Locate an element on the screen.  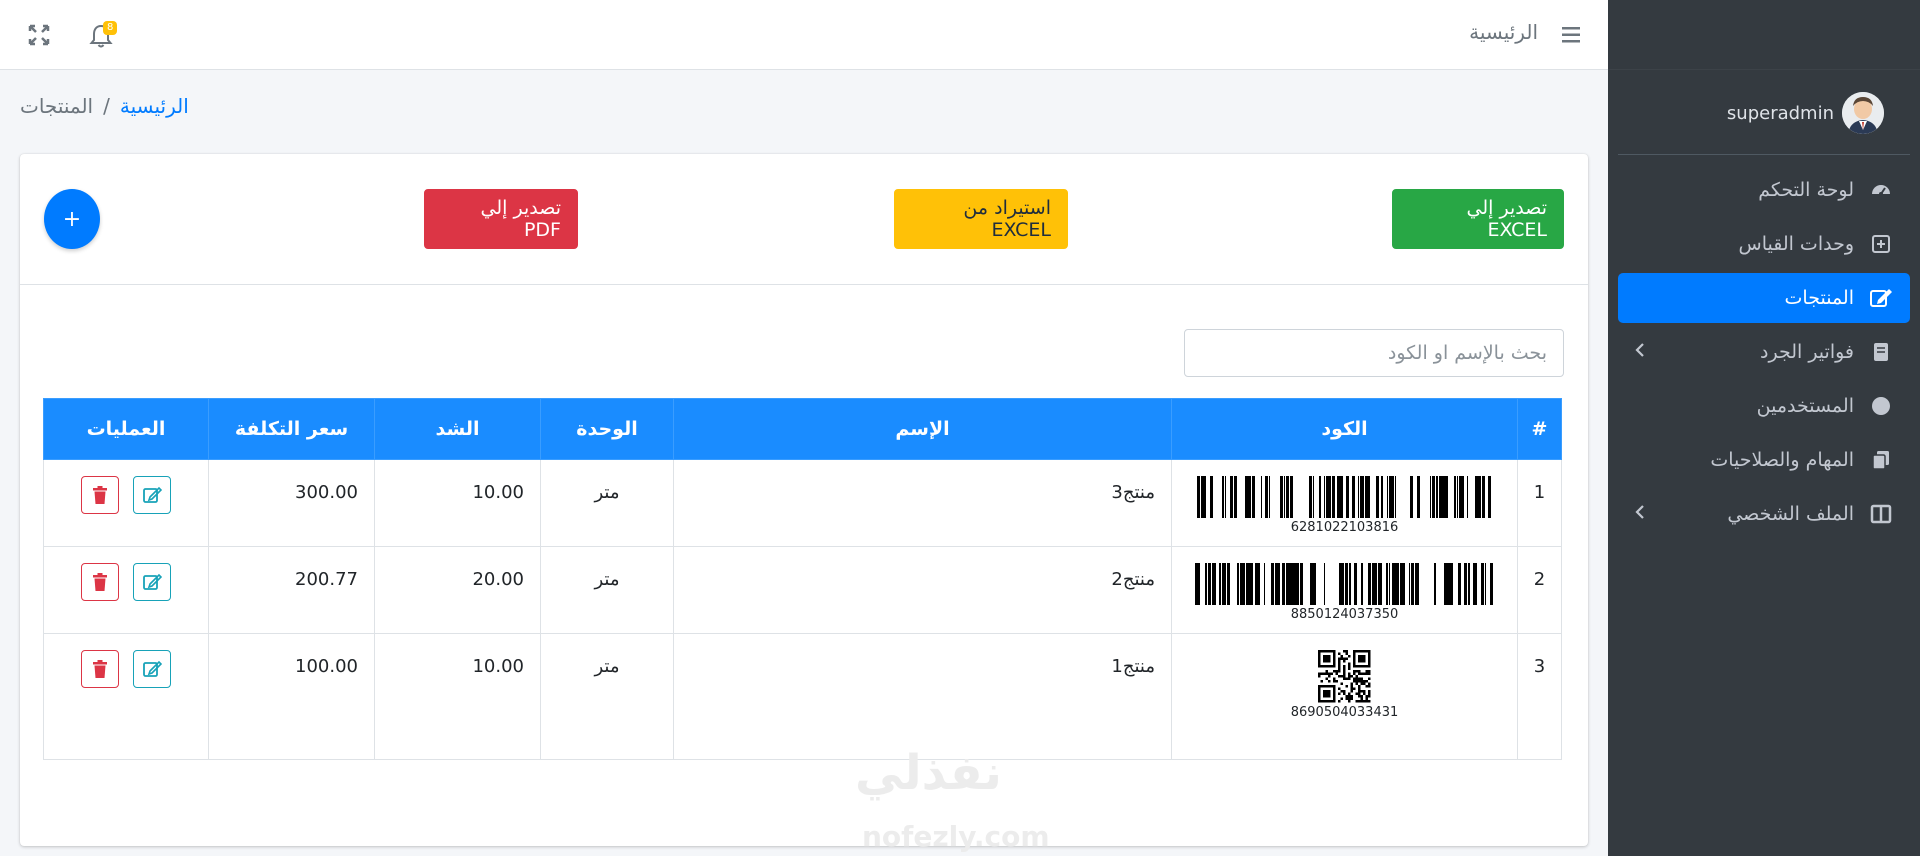
export-excel-button: تصدير إلي EXCEL is located at coordinates (1478, 219).